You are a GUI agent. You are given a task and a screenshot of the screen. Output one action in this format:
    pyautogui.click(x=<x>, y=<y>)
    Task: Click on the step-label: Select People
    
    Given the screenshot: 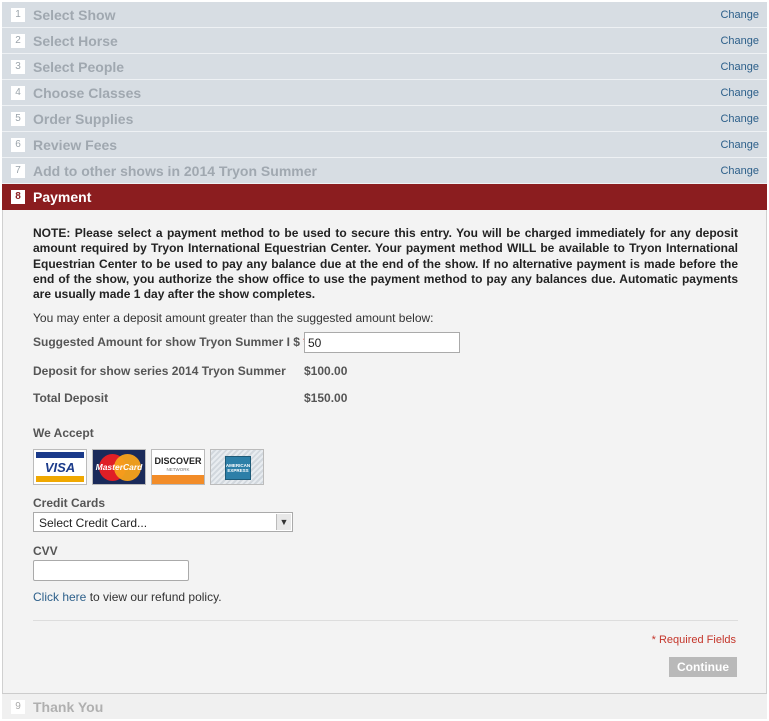 What is the action you would take?
    pyautogui.click(x=79, y=66)
    